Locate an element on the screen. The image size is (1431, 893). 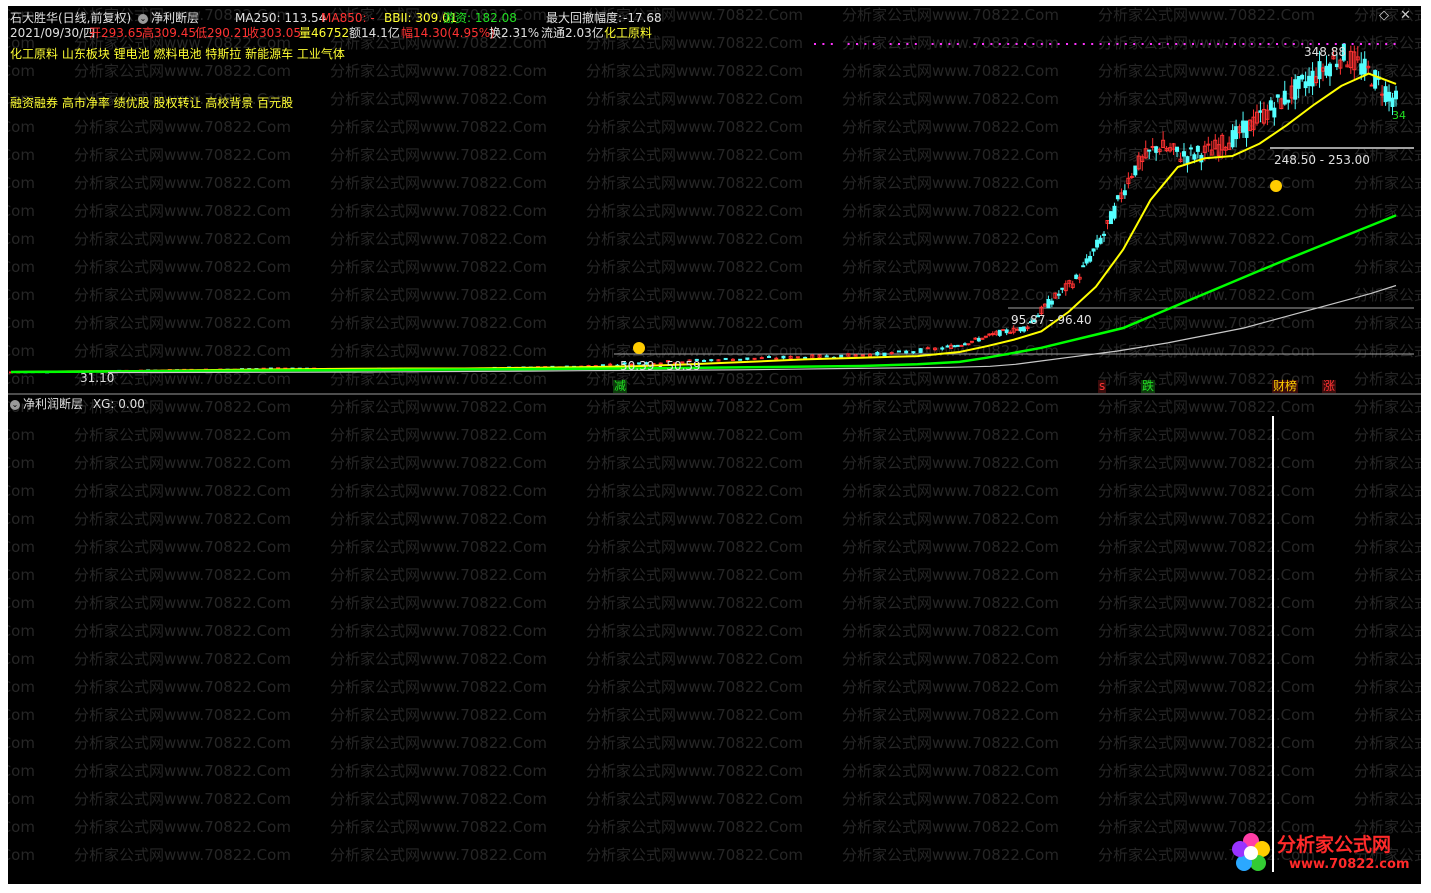
min-price-label: 31.10 is located at coordinates (97, 378).